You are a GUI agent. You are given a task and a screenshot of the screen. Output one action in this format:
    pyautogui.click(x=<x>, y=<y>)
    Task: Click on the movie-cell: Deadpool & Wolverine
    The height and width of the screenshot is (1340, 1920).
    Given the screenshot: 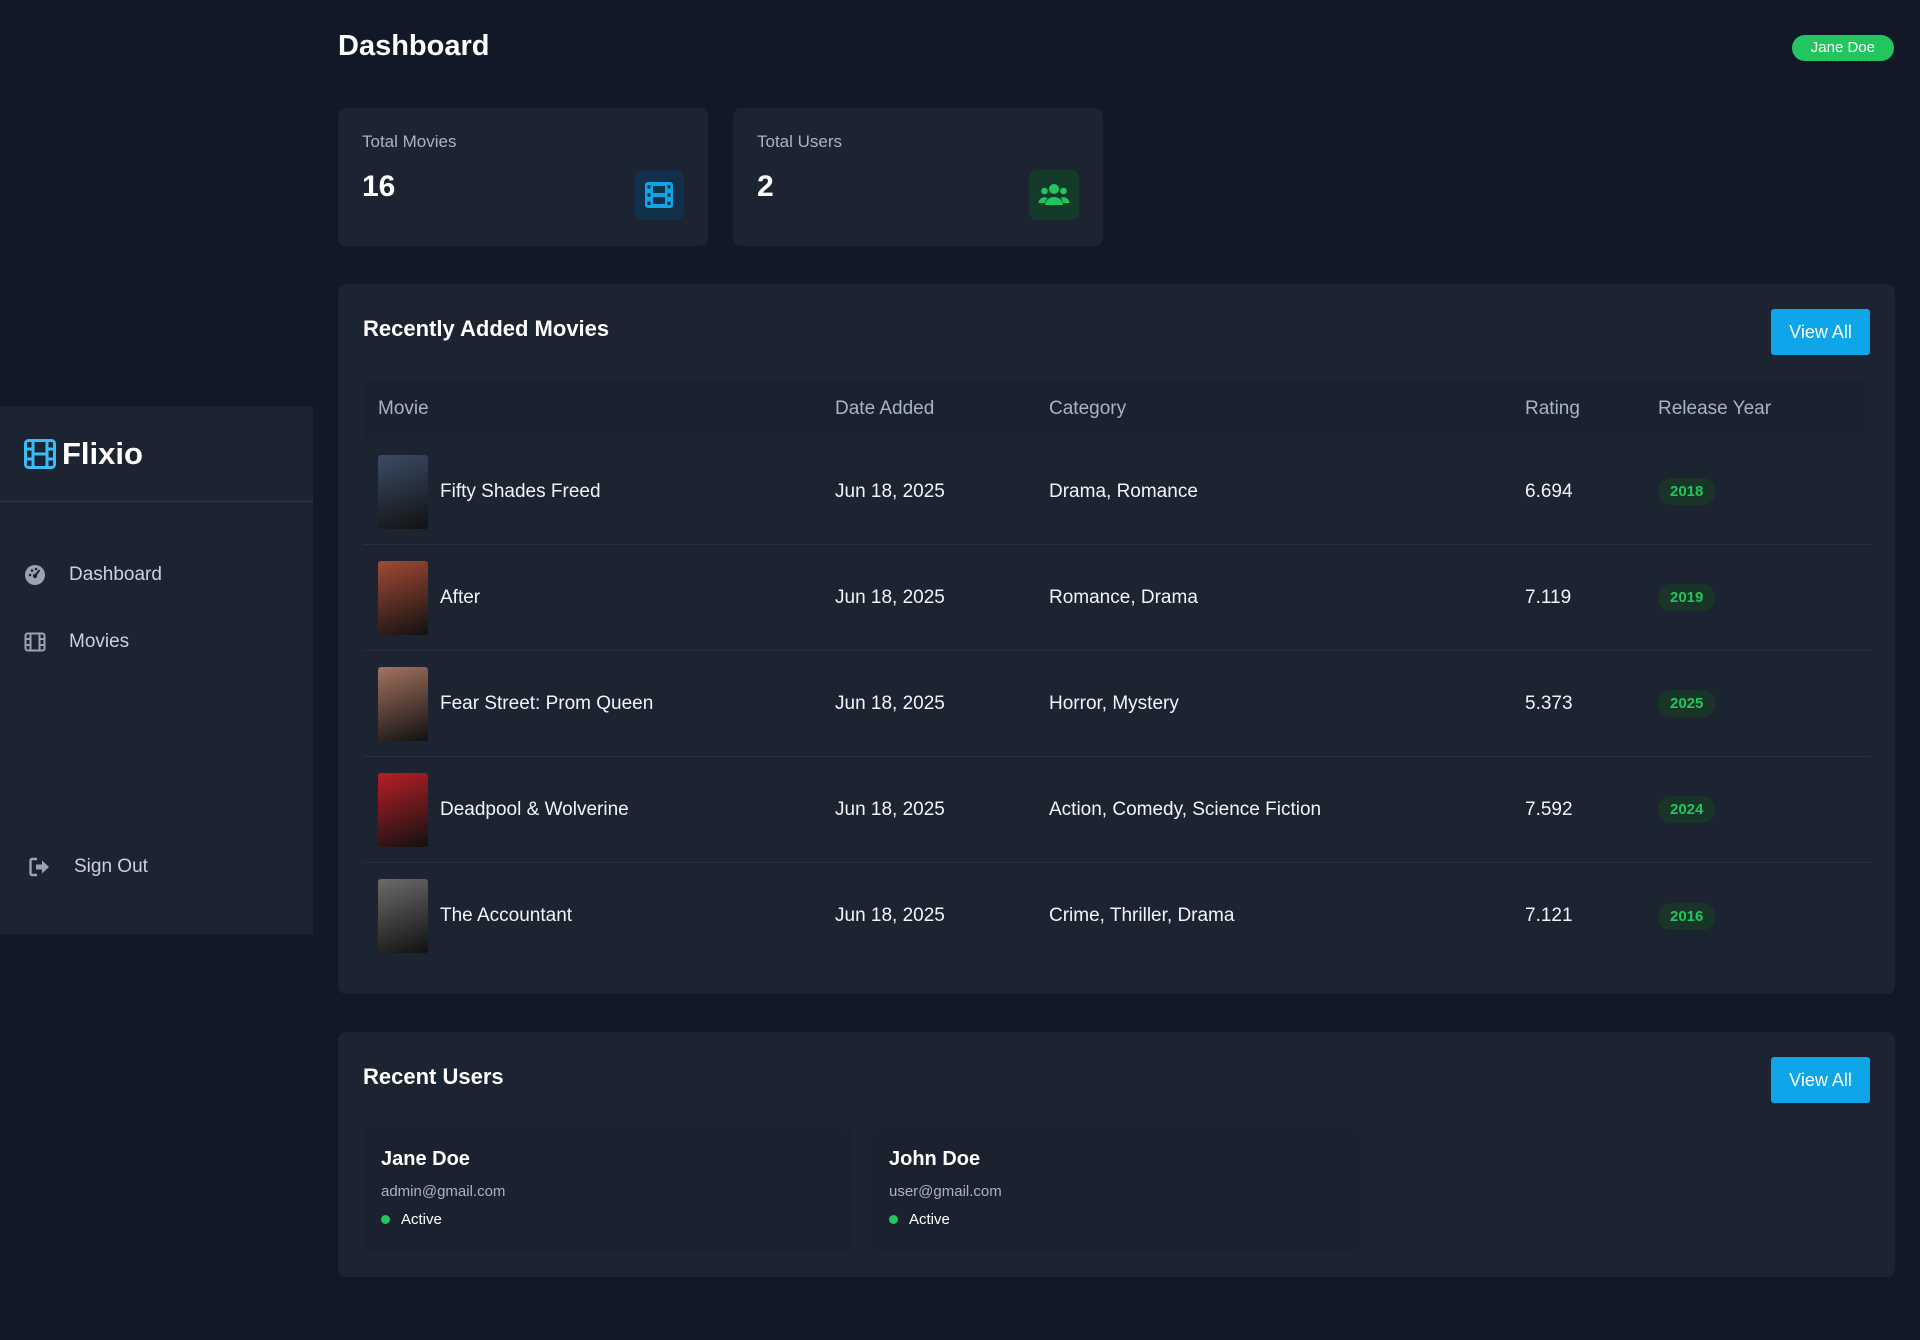 What is the action you would take?
    pyautogui.click(x=599, y=809)
    